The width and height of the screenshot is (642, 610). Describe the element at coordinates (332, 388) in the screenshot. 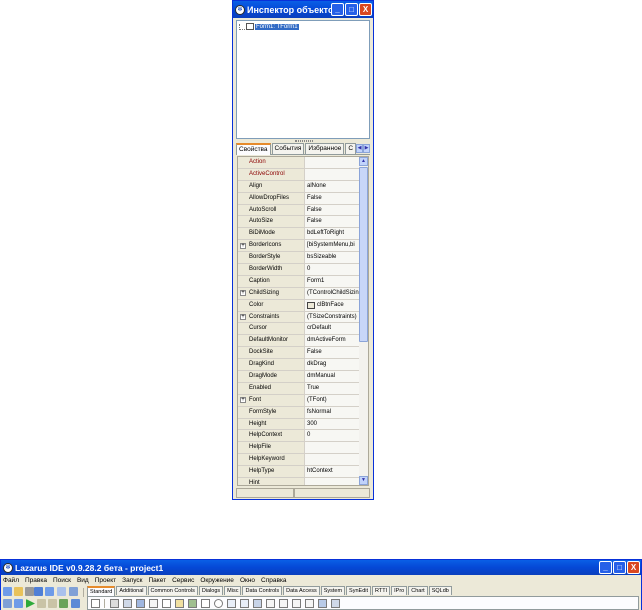

I see `property-value: True` at that location.